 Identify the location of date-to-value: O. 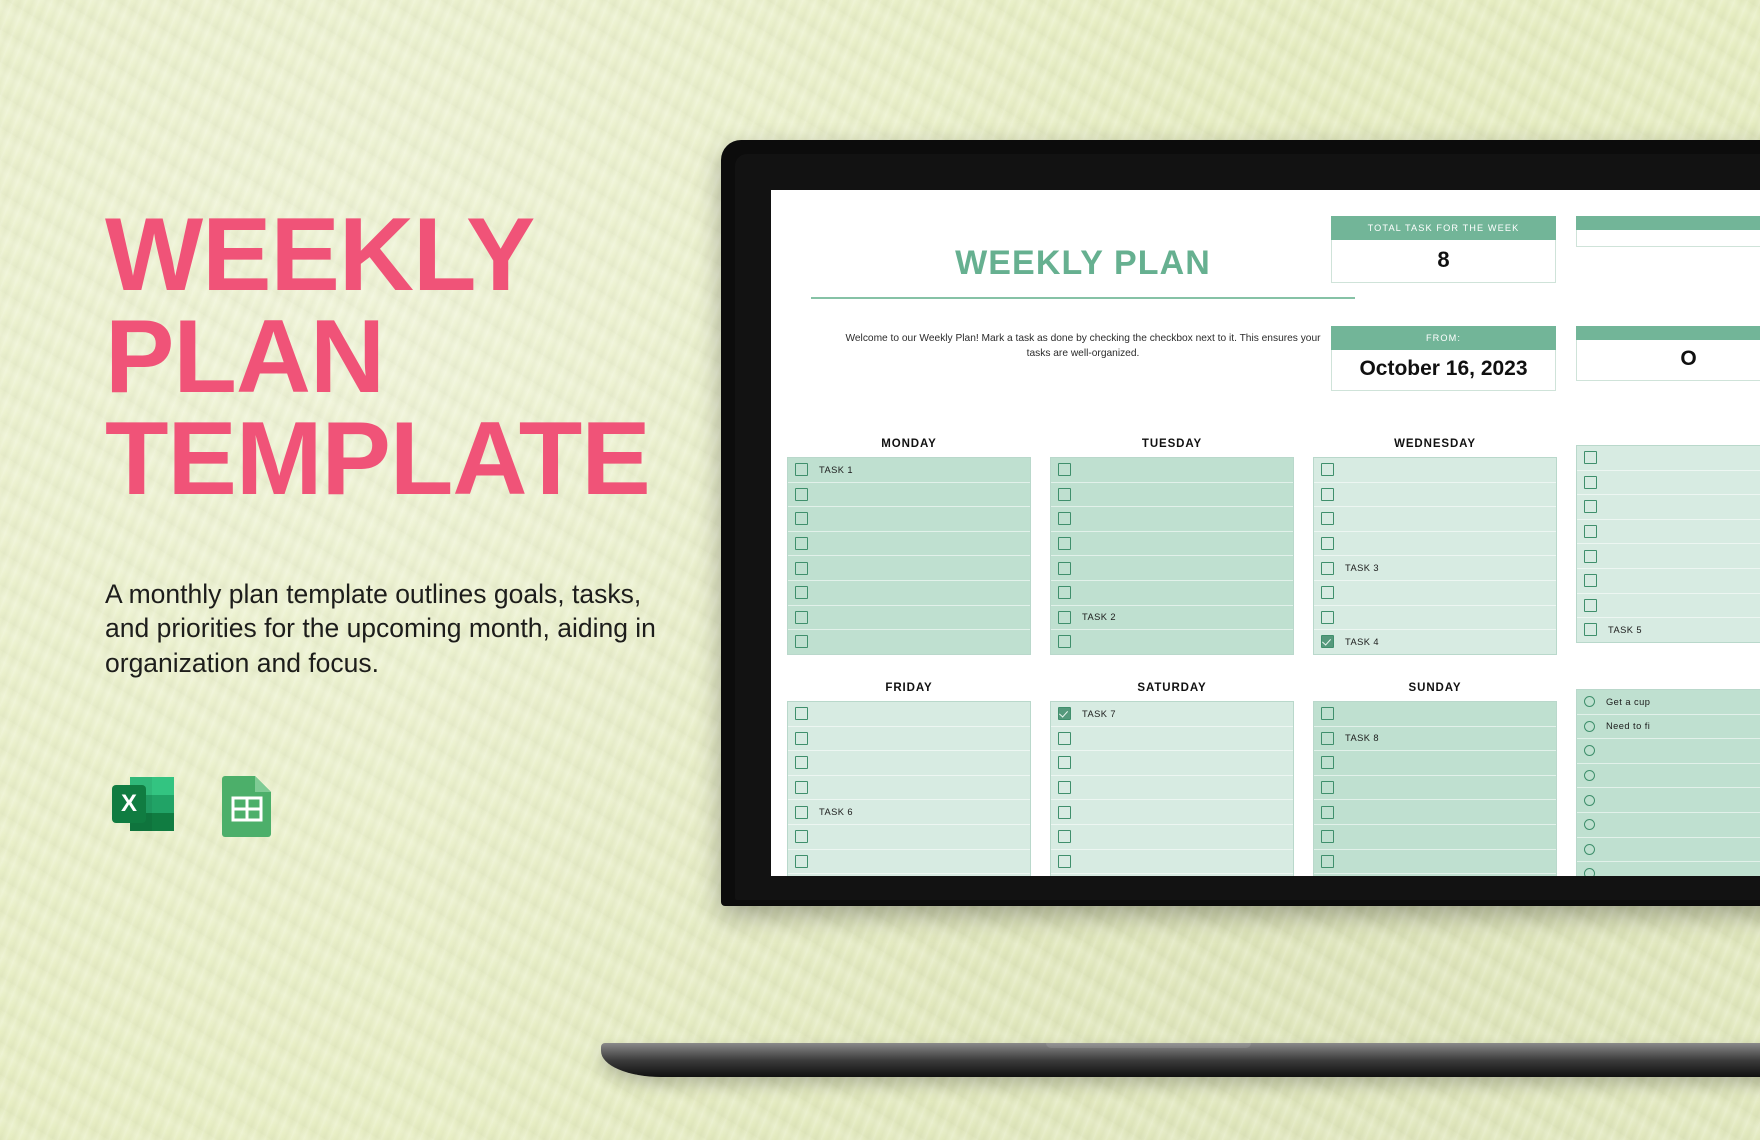
(1668, 360).